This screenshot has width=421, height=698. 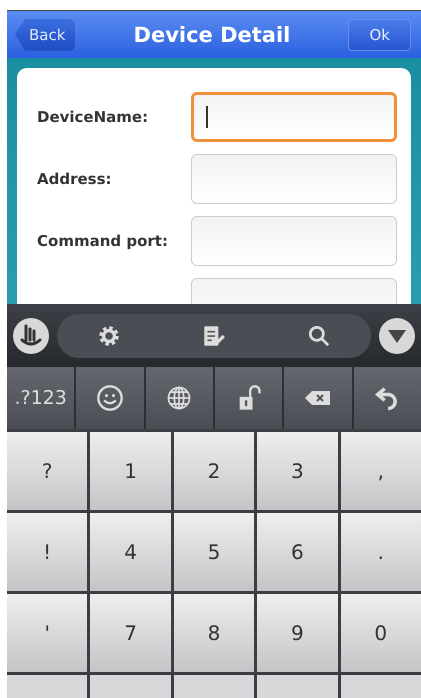 I want to click on keyboard-key: 9, so click(x=297, y=633).